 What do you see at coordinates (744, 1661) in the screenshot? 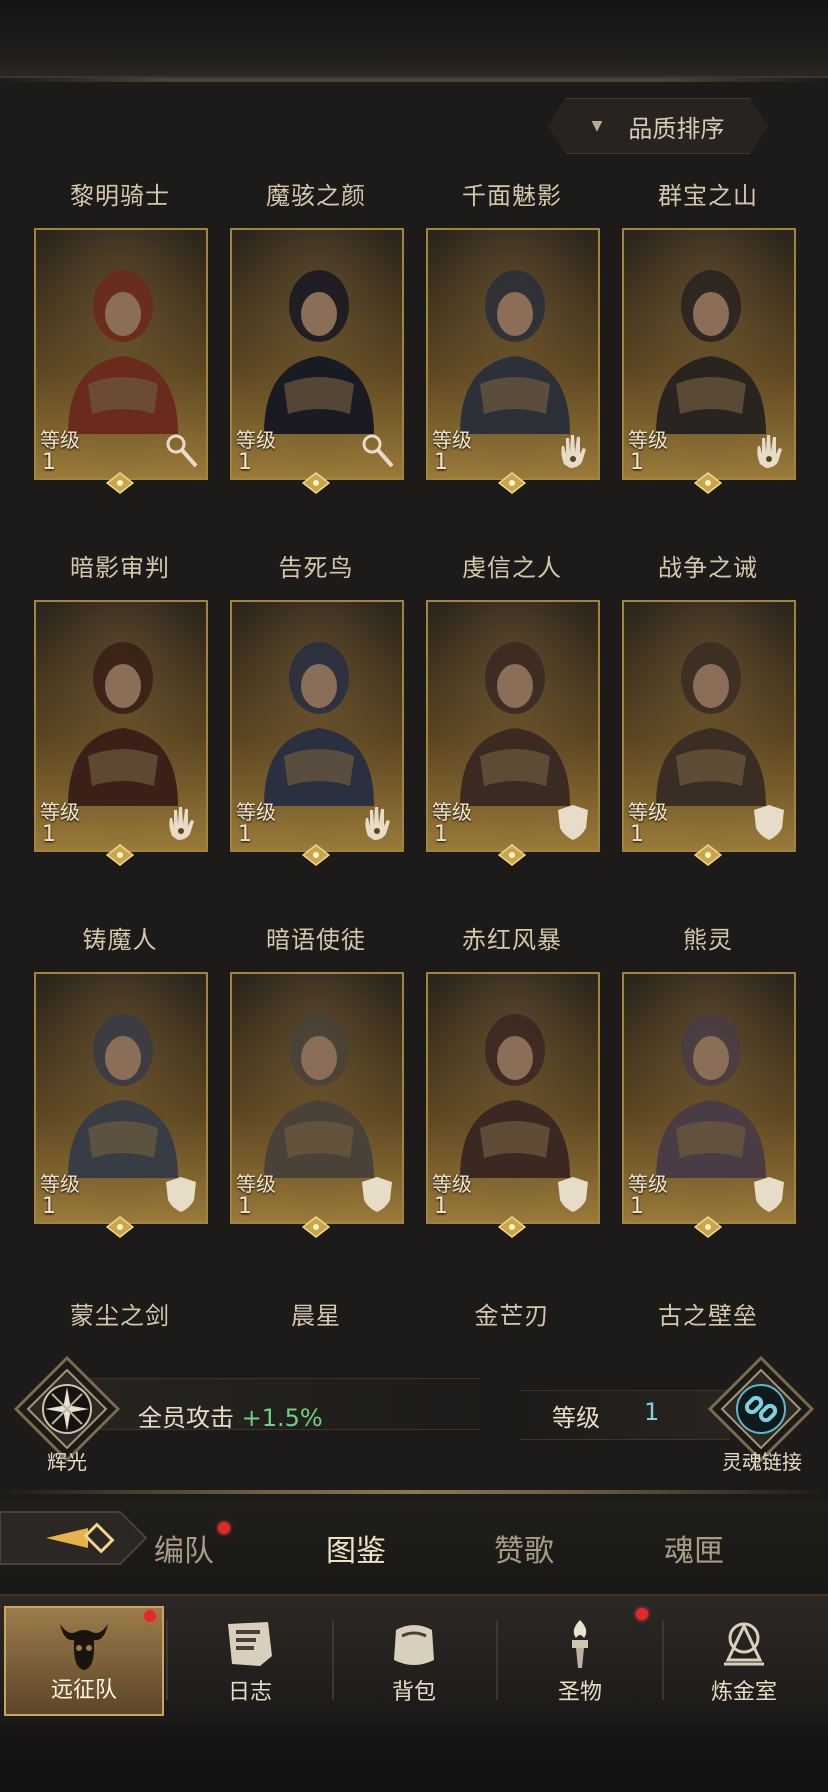
I see `nav-alchemy: 炼金室` at bounding box center [744, 1661].